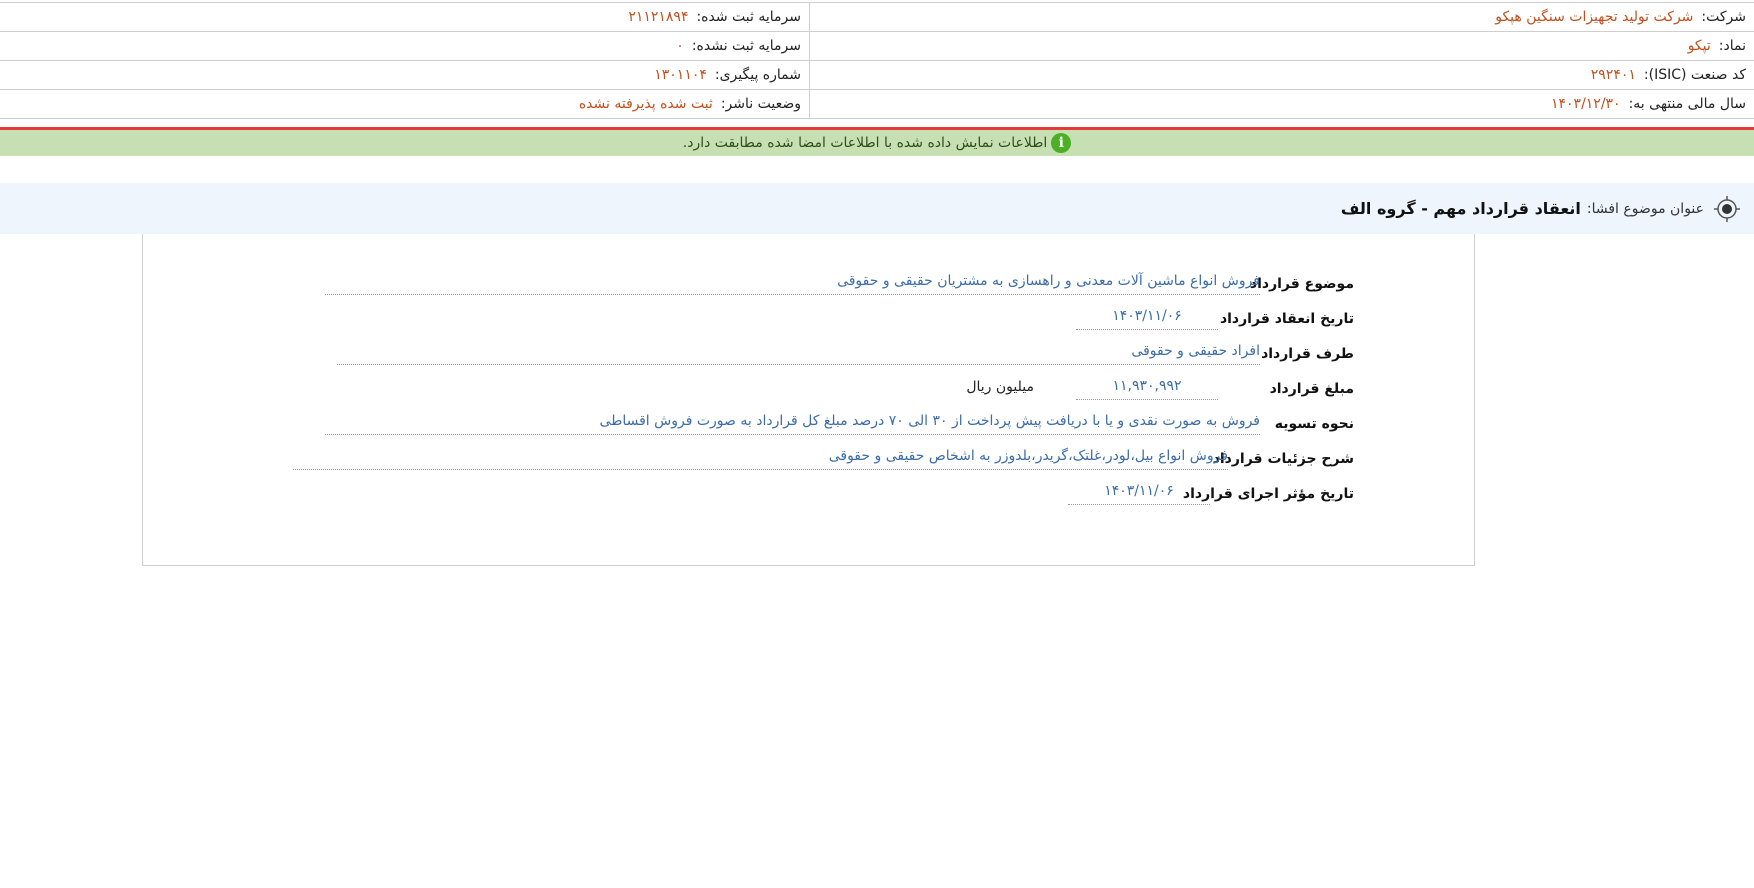  What do you see at coordinates (748, 17) in the screenshot?
I see `registered-capital-label: سرمایه ثبت شده:` at bounding box center [748, 17].